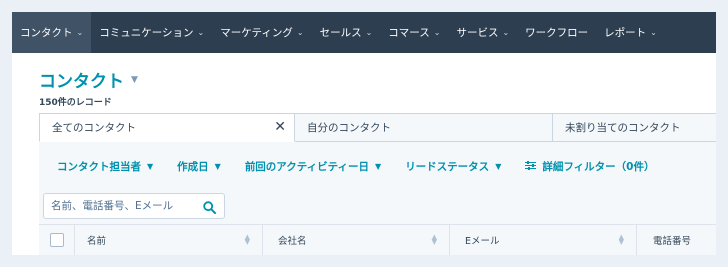 The width and height of the screenshot is (728, 267). I want to click on tab-my-contacts: 自分のコンタクト, so click(424, 127).